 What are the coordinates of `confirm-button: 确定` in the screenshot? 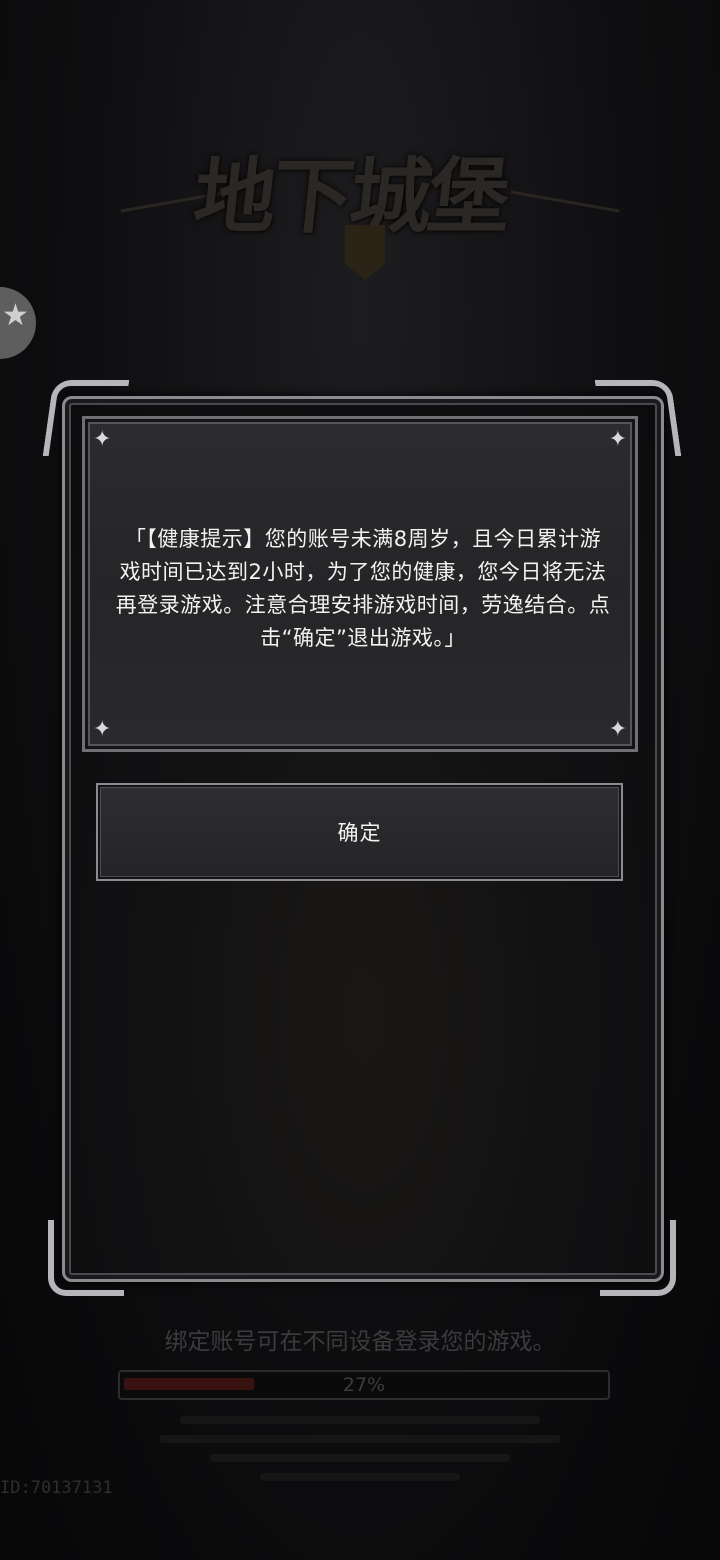 It's located at (359, 832).